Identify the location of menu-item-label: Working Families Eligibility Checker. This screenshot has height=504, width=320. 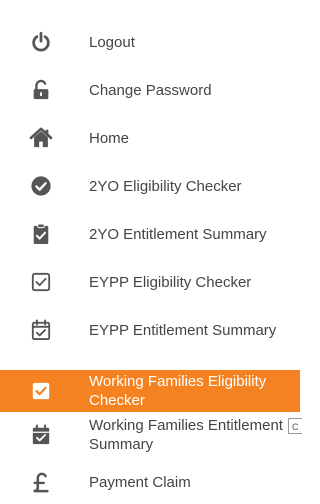
(178, 391).